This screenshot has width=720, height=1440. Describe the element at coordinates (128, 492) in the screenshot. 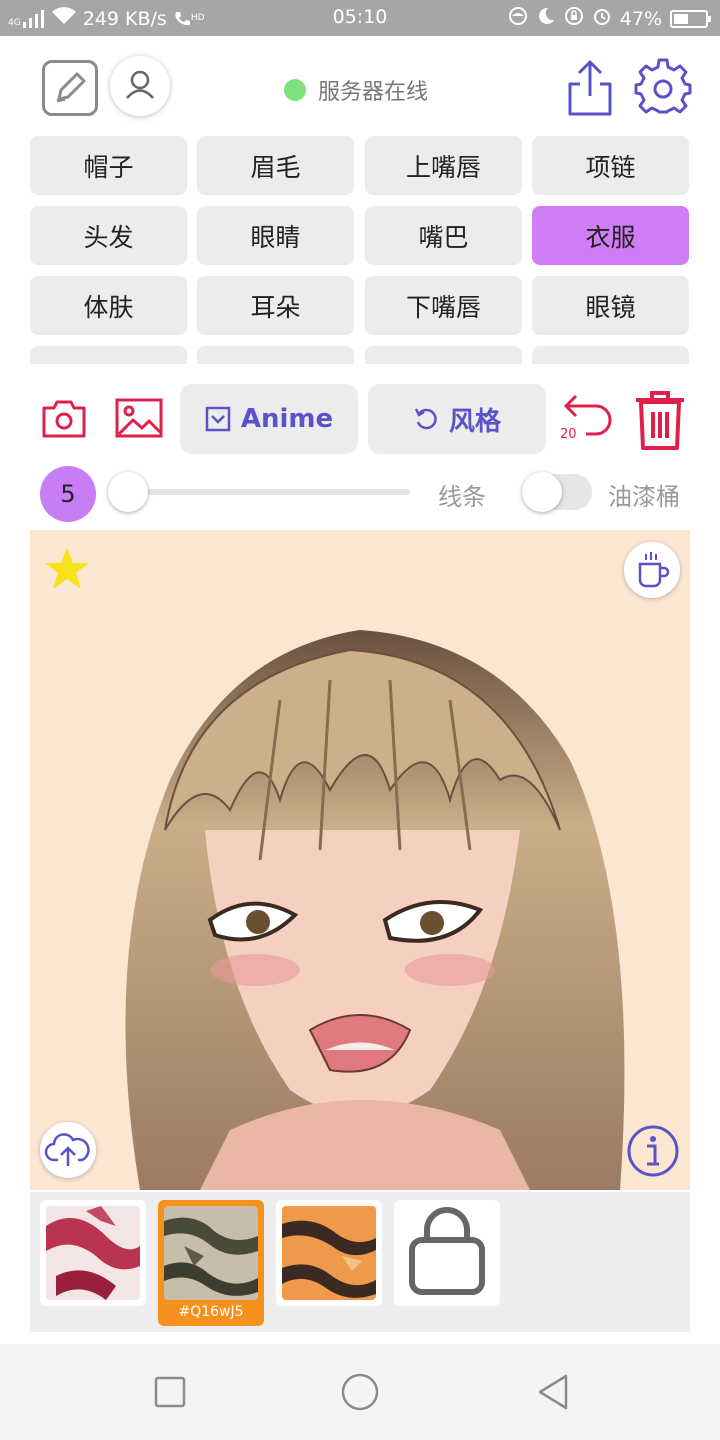

I see `brush-size-slider-thumb` at that location.